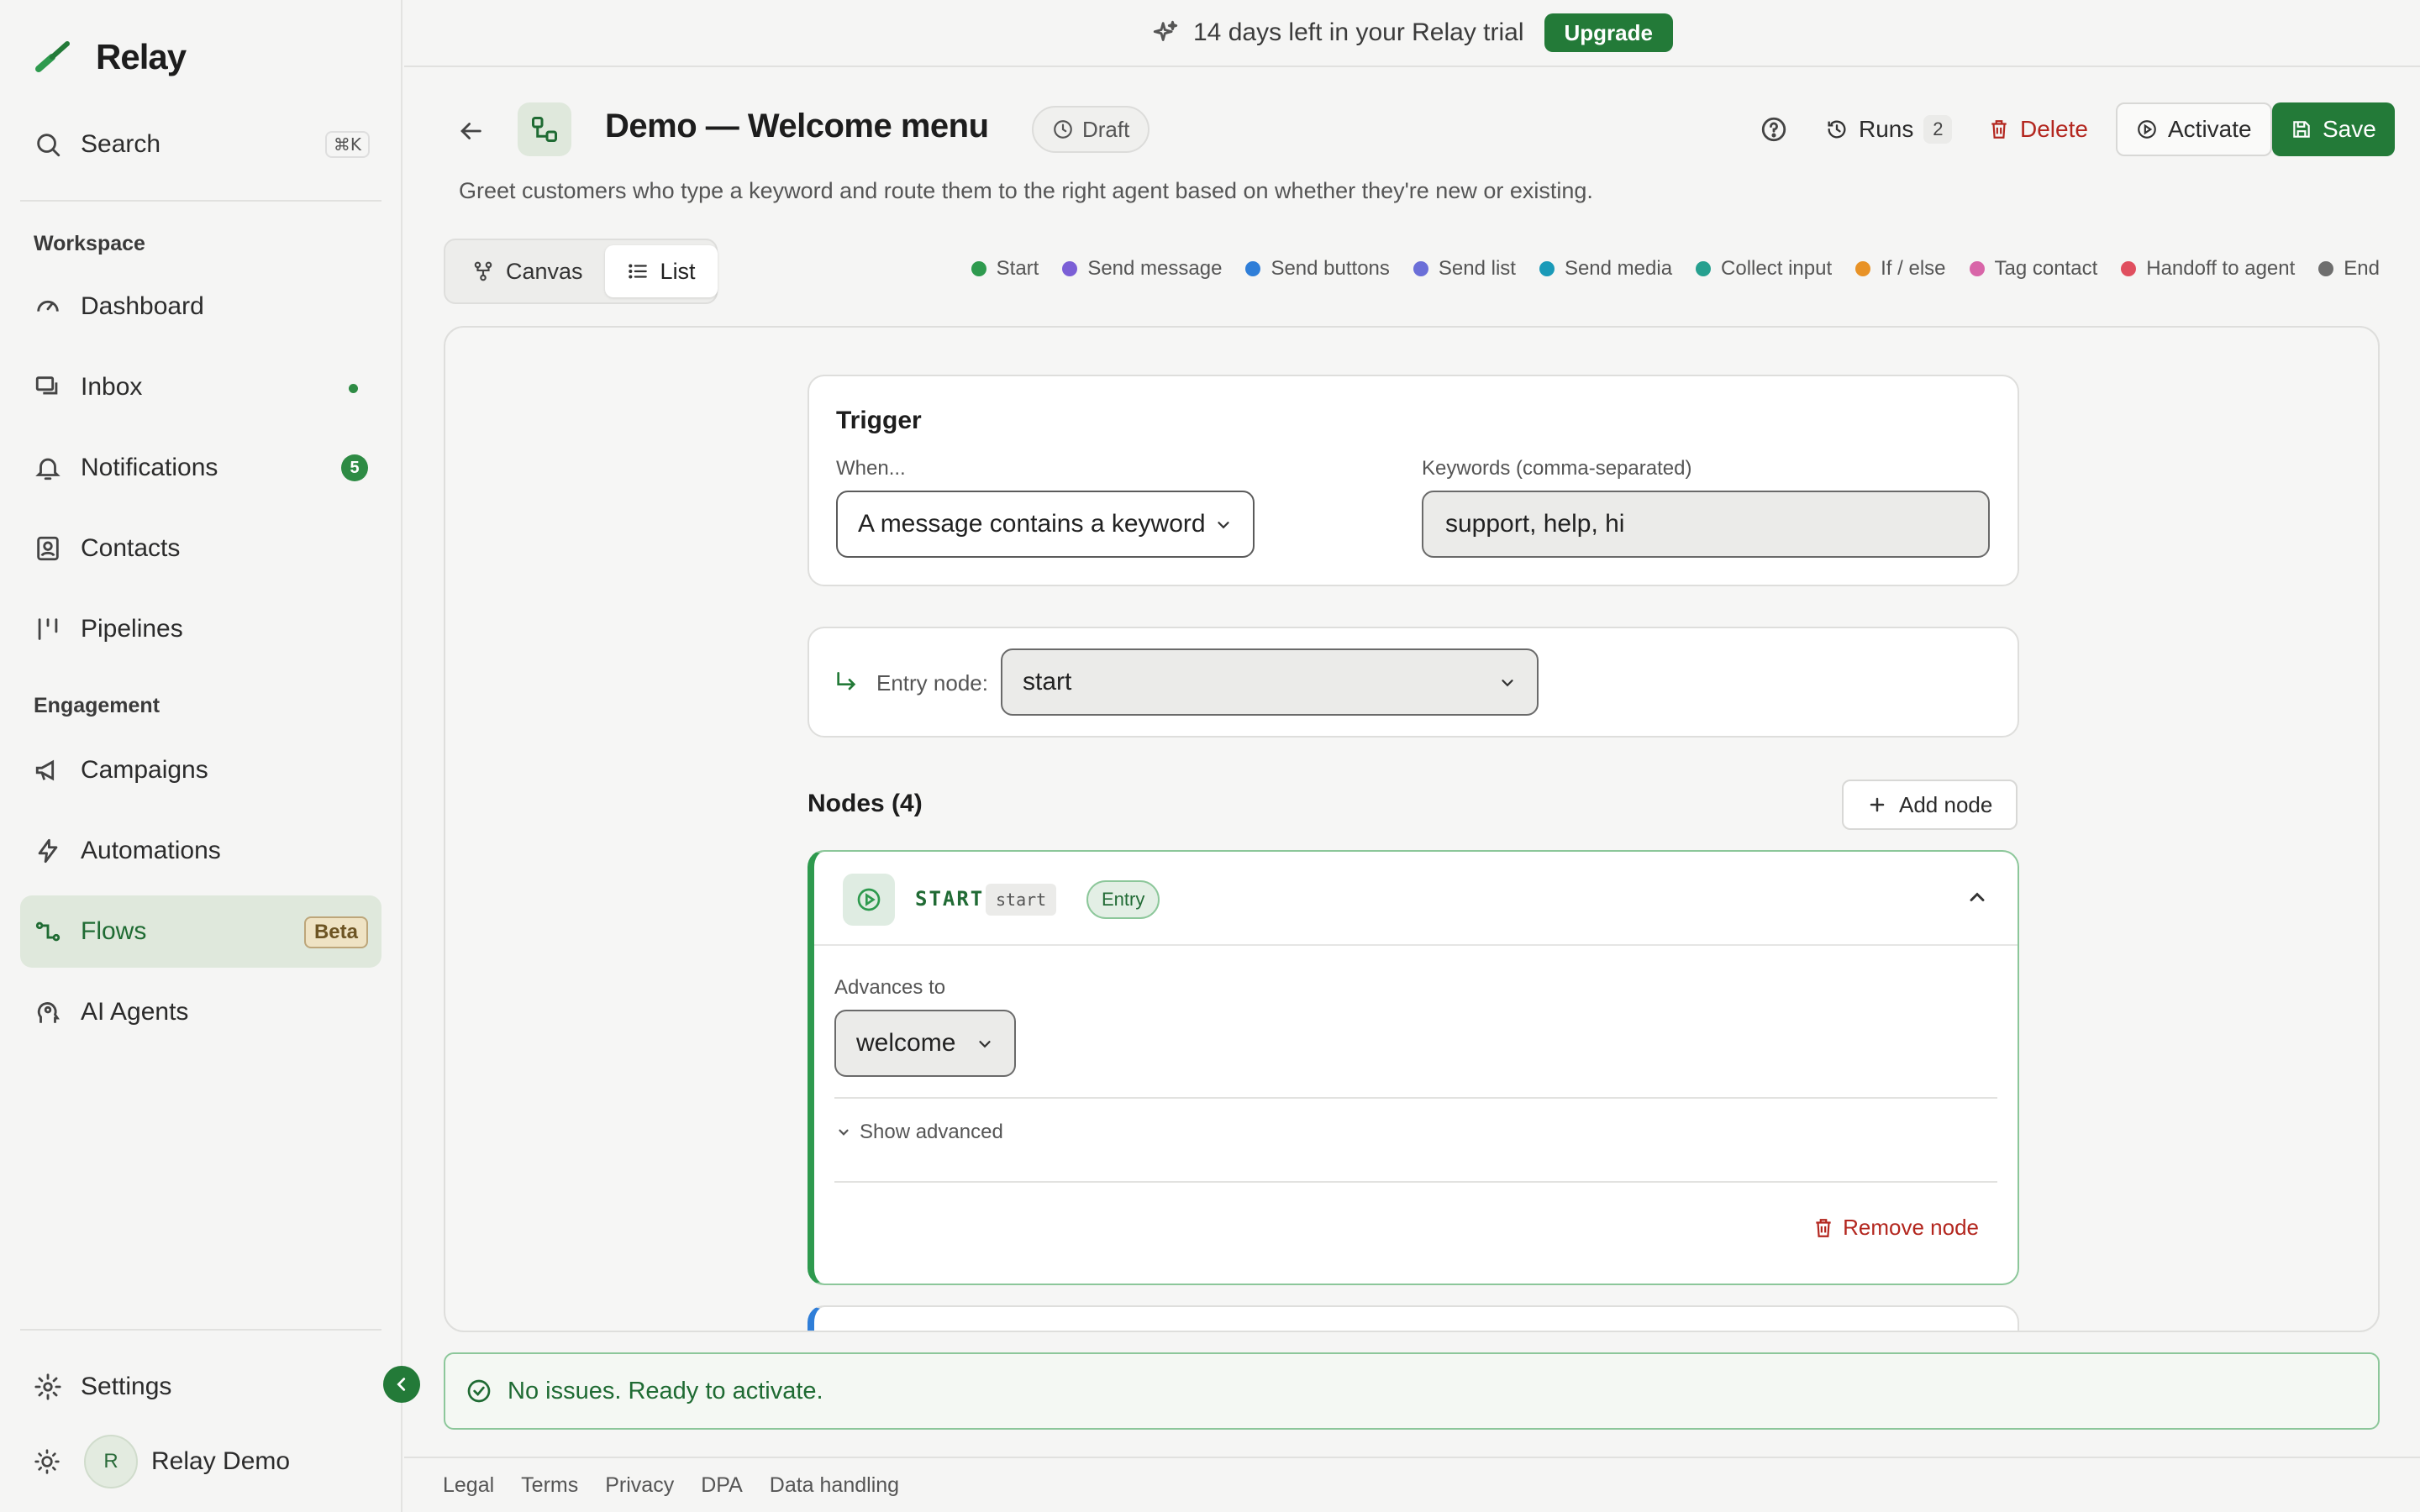 The height and width of the screenshot is (1512, 2420). I want to click on advances-to-select: welcome, so click(925, 1043).